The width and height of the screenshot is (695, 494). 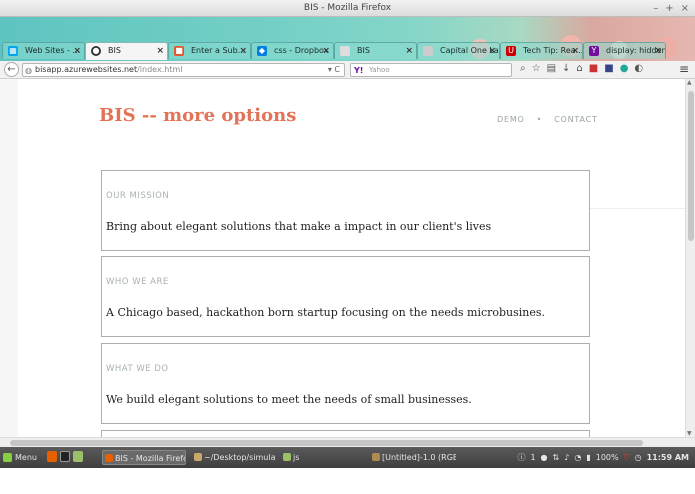 I want to click on vertical-scrollbar: ▲ ▼, so click(x=690, y=258).